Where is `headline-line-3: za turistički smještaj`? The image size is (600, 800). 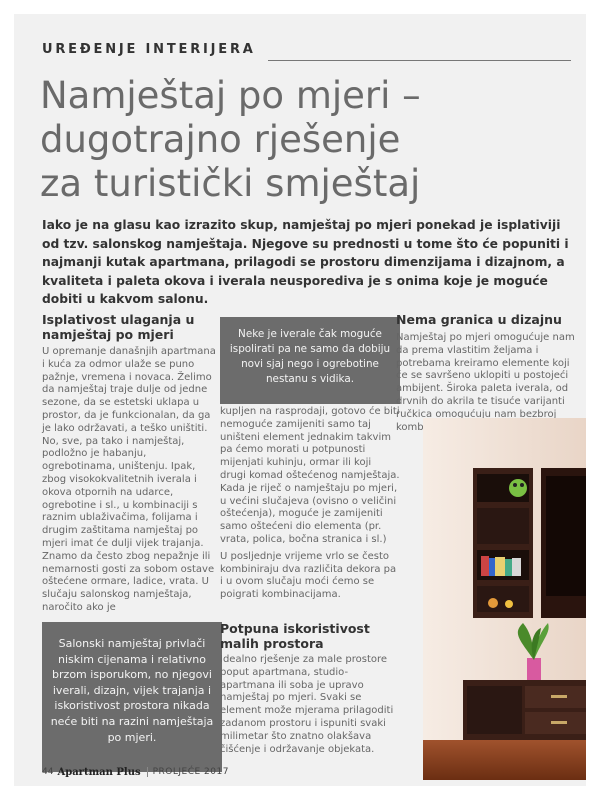 headline-line-3: za turistički smještaj is located at coordinates (230, 183).